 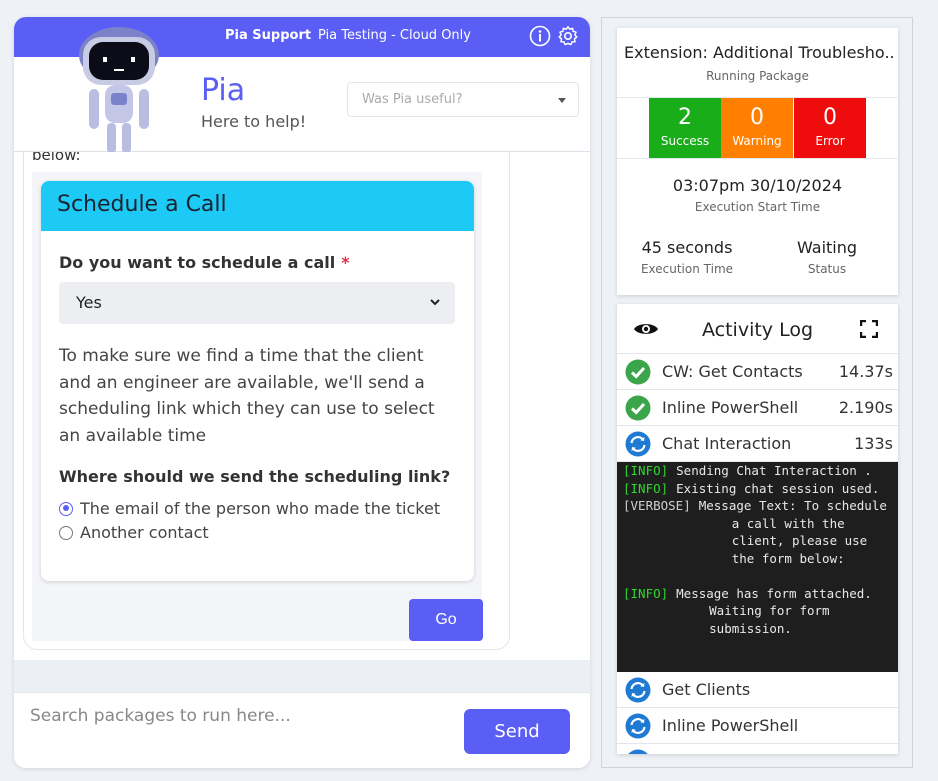 What do you see at coordinates (774, 470) in the screenshot?
I see `console-message: Sending Chat Interaction .` at bounding box center [774, 470].